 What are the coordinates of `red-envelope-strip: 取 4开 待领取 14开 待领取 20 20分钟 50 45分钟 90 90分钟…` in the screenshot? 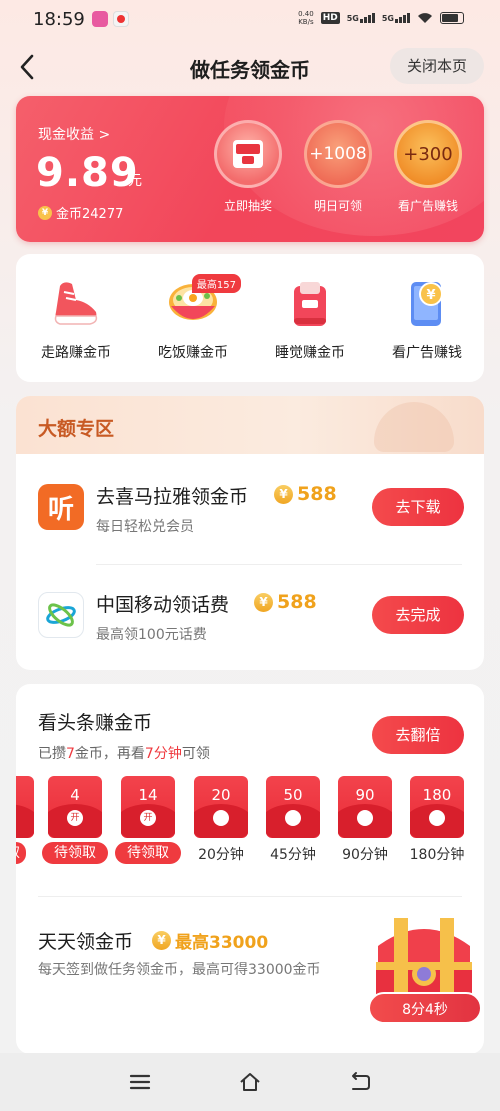 It's located at (250, 826).